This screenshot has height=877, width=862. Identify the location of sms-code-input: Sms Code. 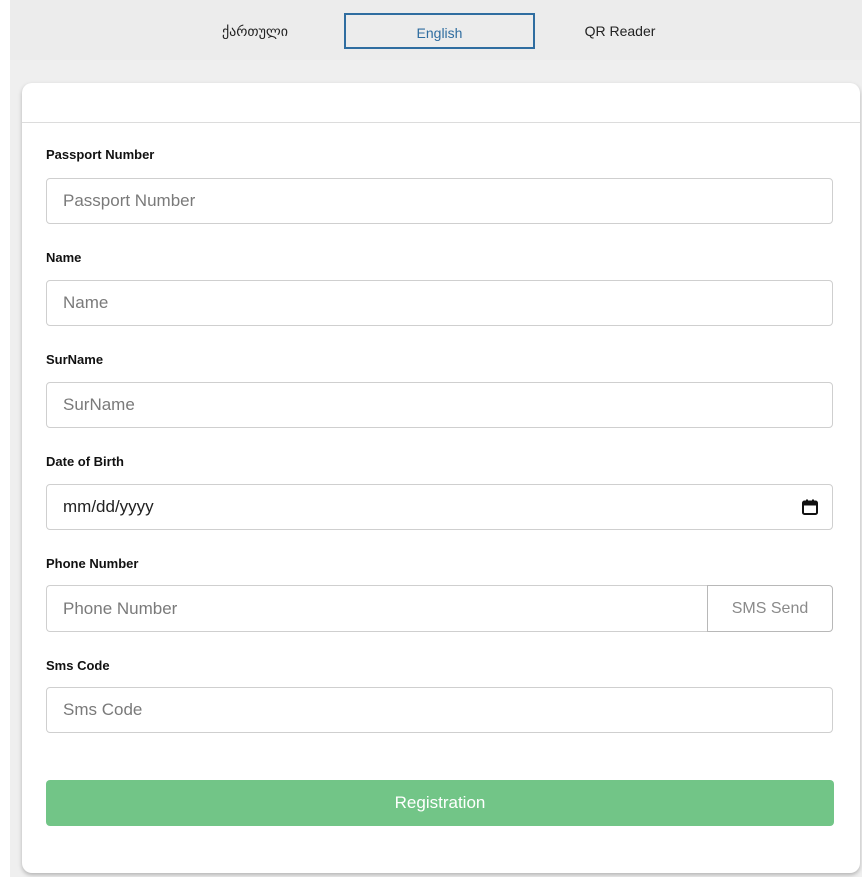
(439, 710).